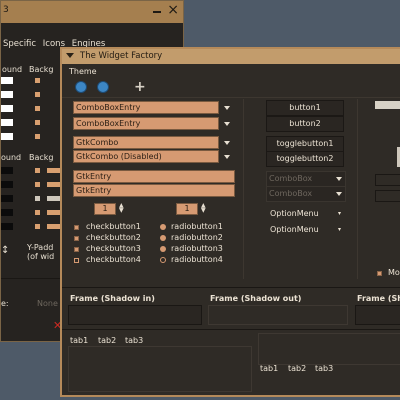  What do you see at coordinates (231, 329) in the screenshot?
I see `tabs-separator` at bounding box center [231, 329].